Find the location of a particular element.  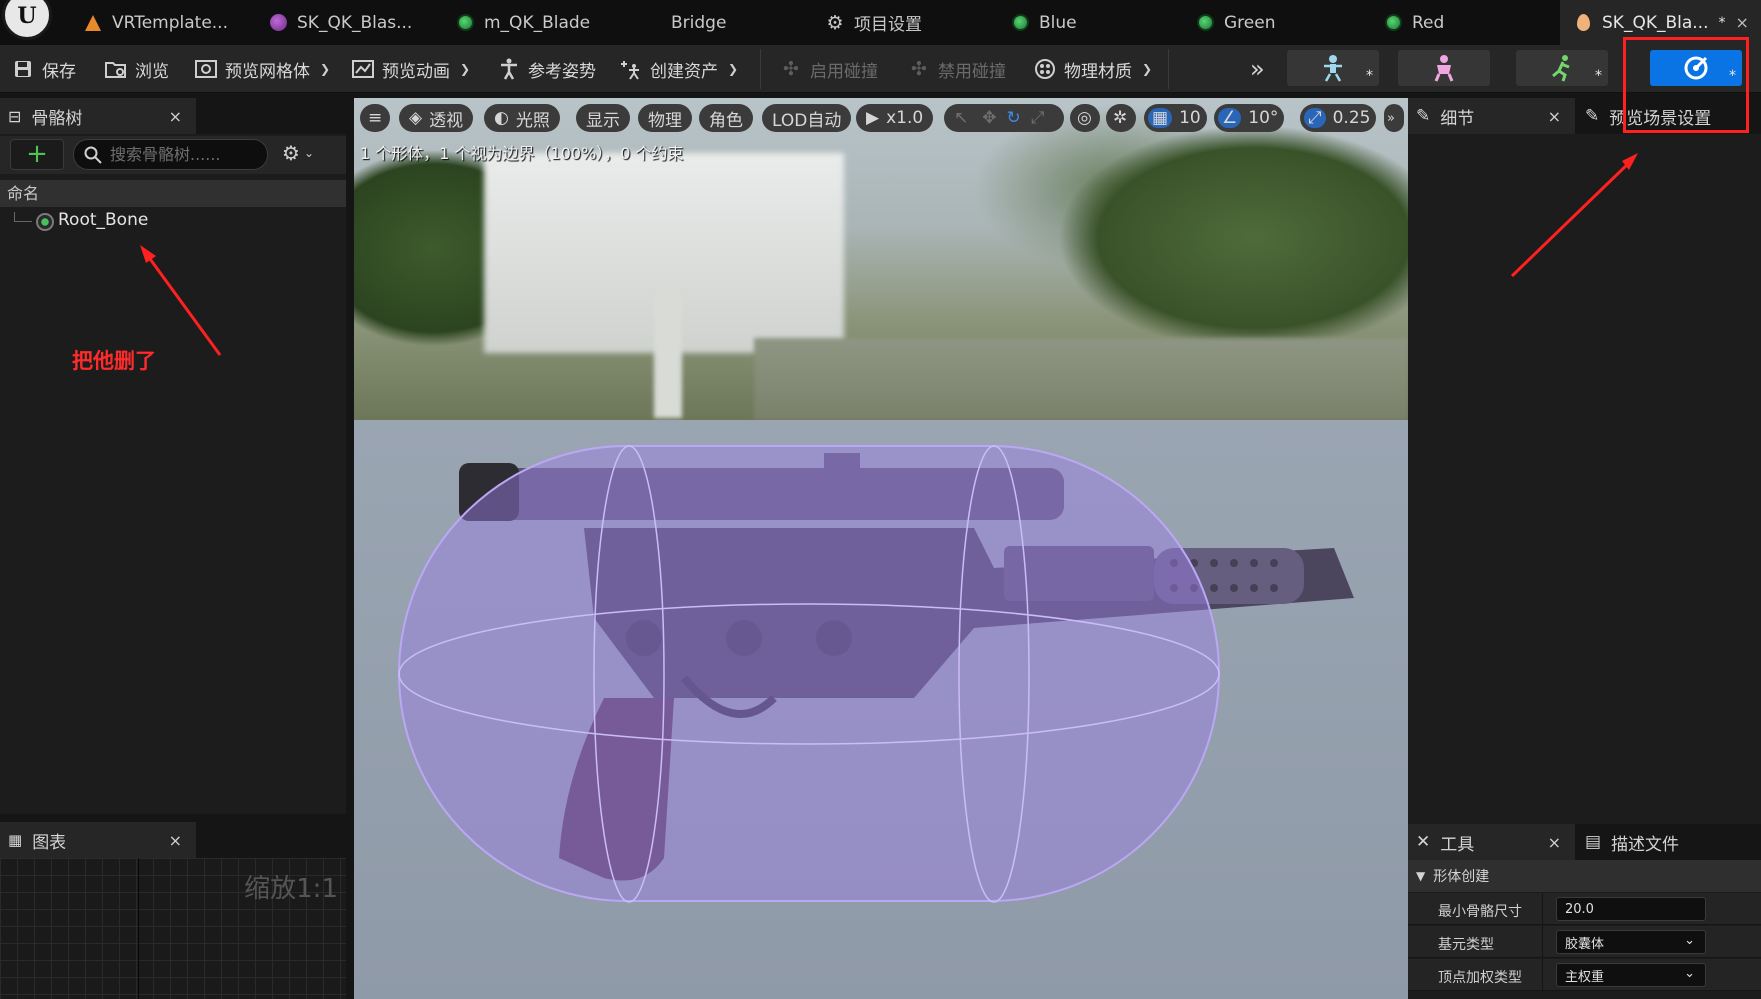

property-row-primitive-type: 基元类型 胶囊体 ⌄ is located at coordinates (1584, 942).